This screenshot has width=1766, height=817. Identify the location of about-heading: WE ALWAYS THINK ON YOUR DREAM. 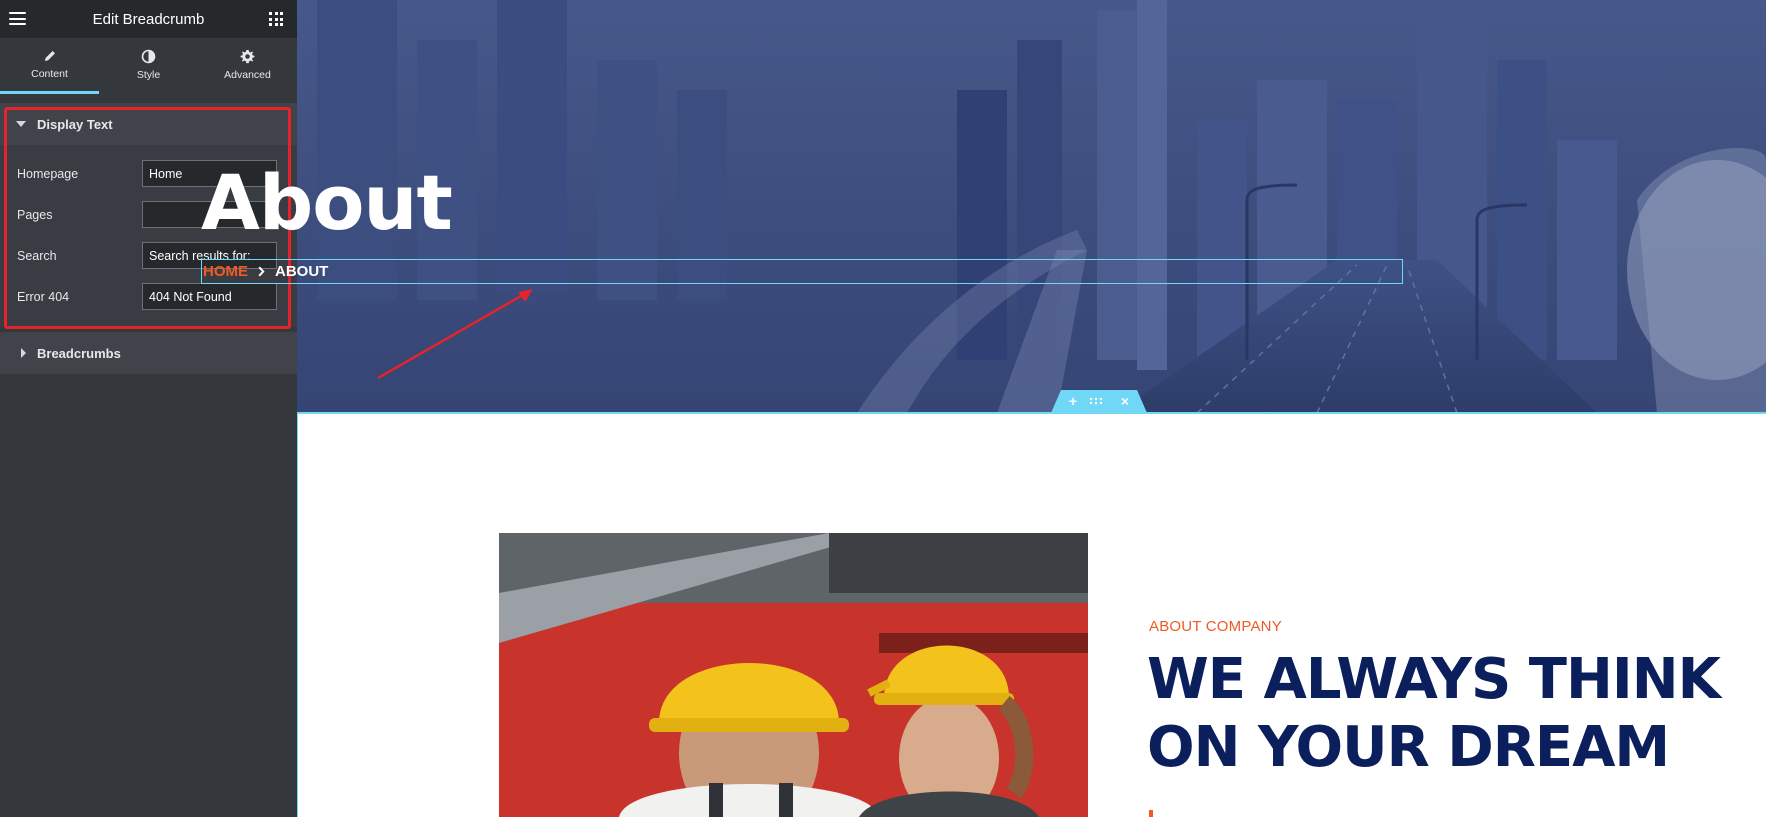
(1447, 714).